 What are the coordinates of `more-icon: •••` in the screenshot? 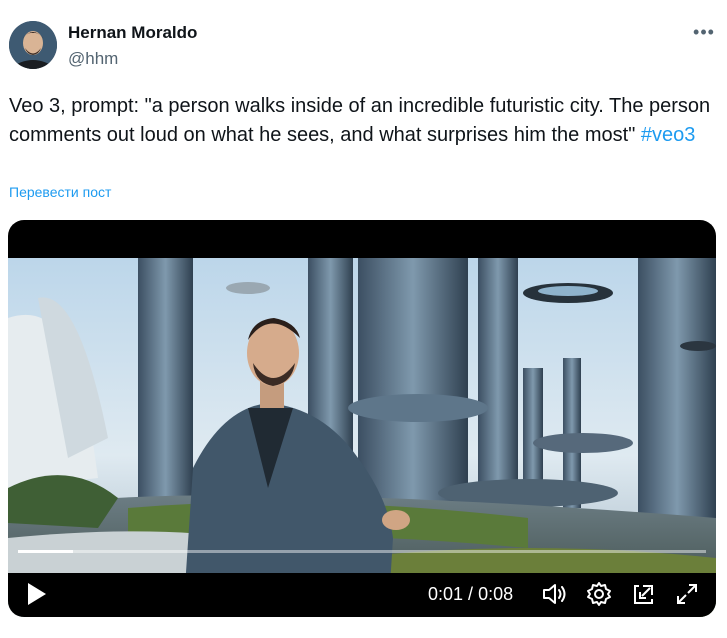 It's located at (704, 34).